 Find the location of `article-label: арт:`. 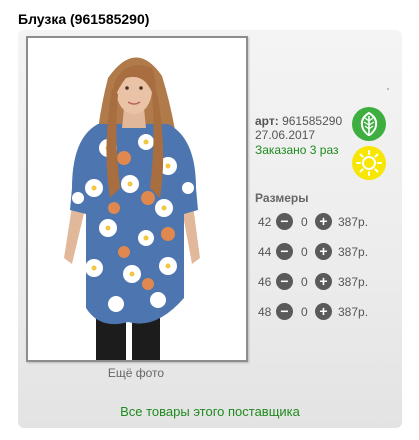

article-label: арт: is located at coordinates (267, 121).